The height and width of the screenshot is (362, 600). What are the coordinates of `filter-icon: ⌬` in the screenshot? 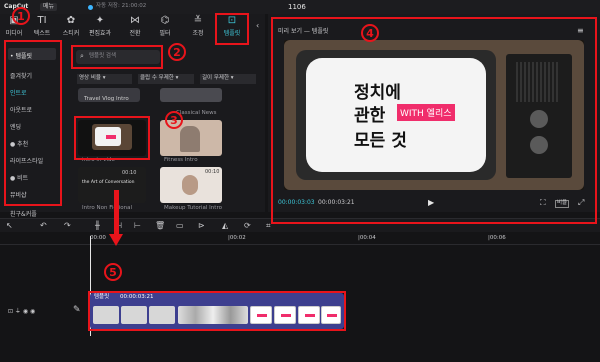 It's located at (165, 20).